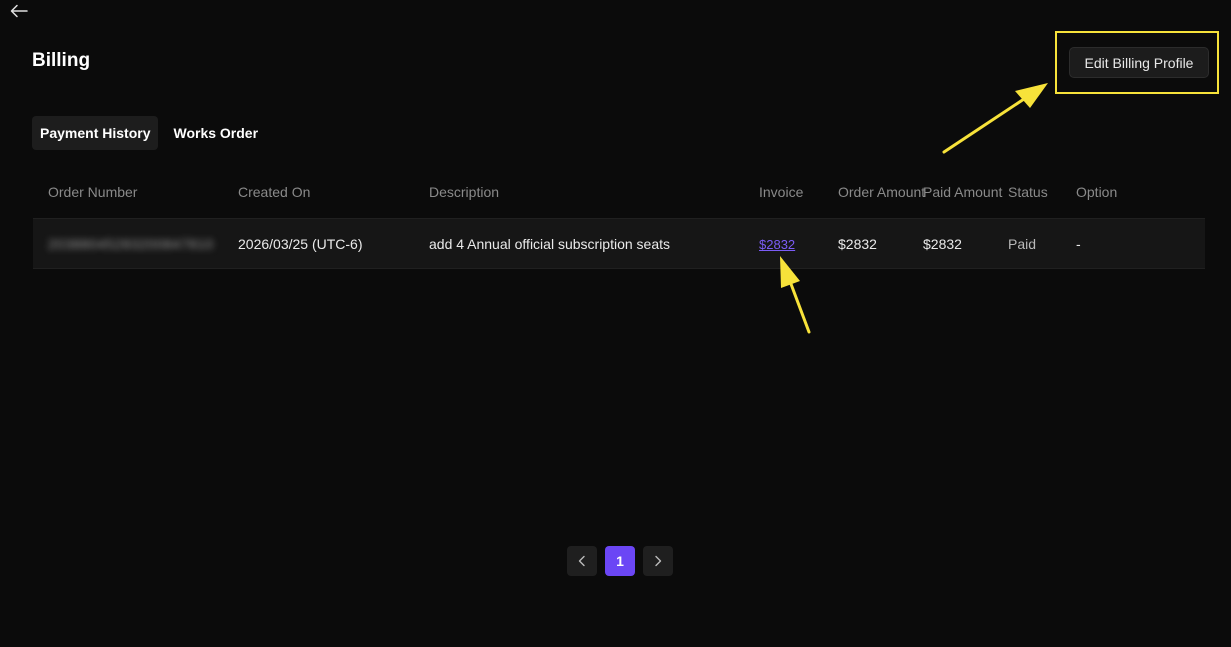  I want to click on chevron-right-icon, so click(658, 561).